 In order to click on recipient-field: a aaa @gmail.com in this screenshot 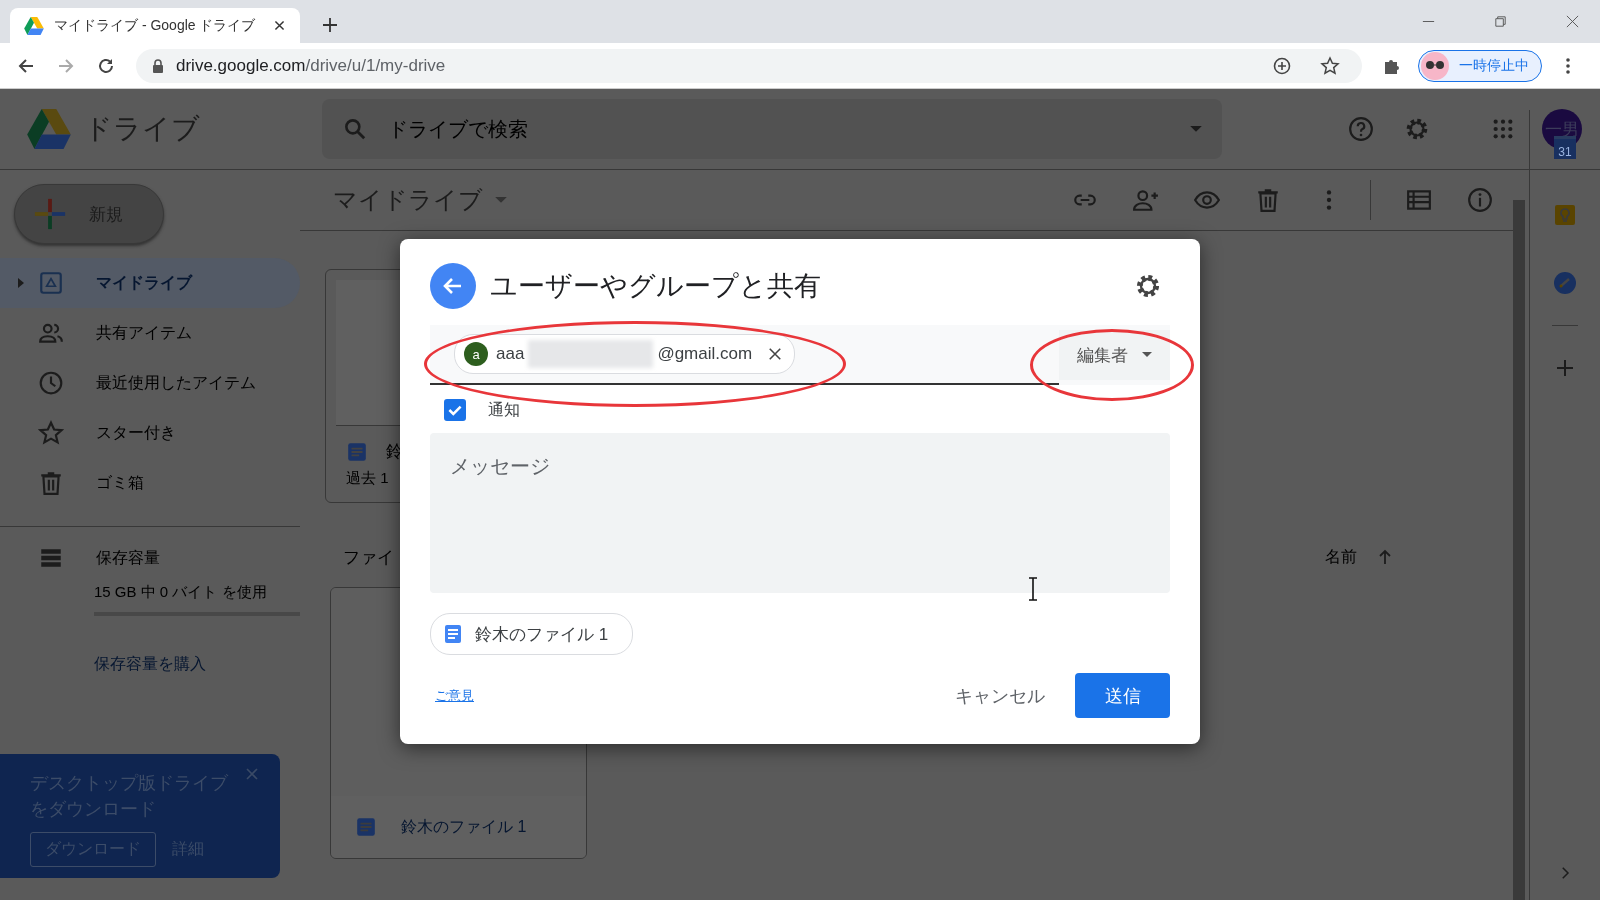, I will do `click(744, 355)`.